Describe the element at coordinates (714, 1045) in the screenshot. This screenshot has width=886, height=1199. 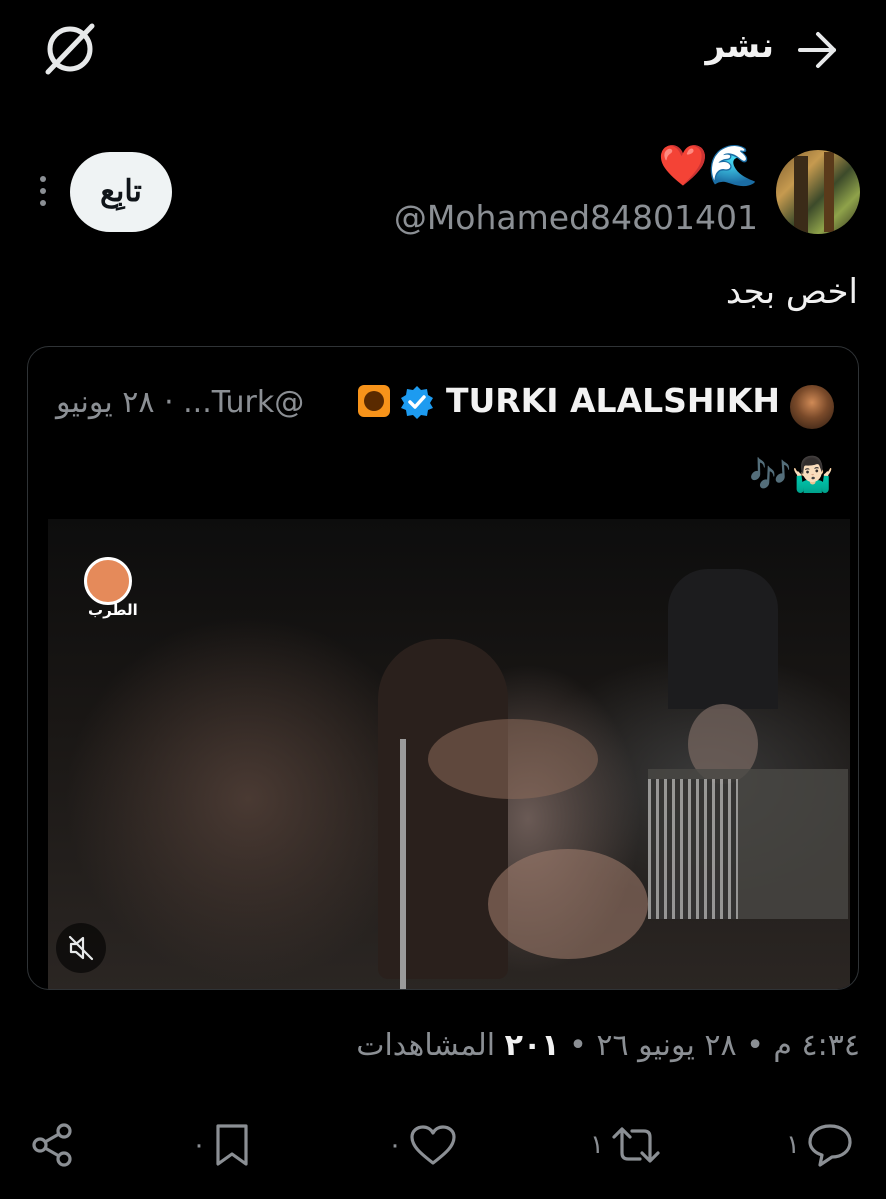
I see `post-datetime: ٤:٣٤ م • ٢٨ يونيو ٢٦ •` at that location.